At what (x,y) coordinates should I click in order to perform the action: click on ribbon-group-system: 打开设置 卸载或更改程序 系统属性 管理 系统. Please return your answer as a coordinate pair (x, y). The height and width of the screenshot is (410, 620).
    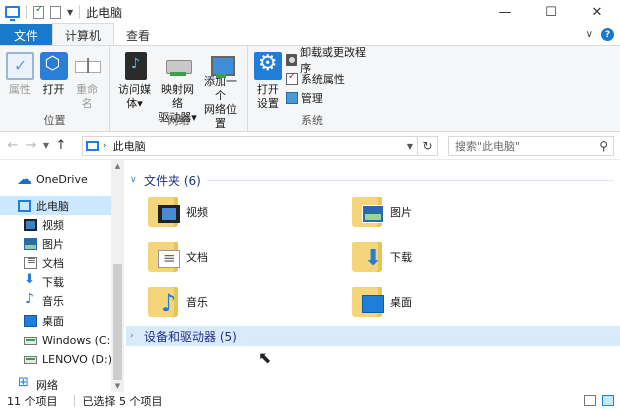
    Looking at the image, I should click on (312, 88).